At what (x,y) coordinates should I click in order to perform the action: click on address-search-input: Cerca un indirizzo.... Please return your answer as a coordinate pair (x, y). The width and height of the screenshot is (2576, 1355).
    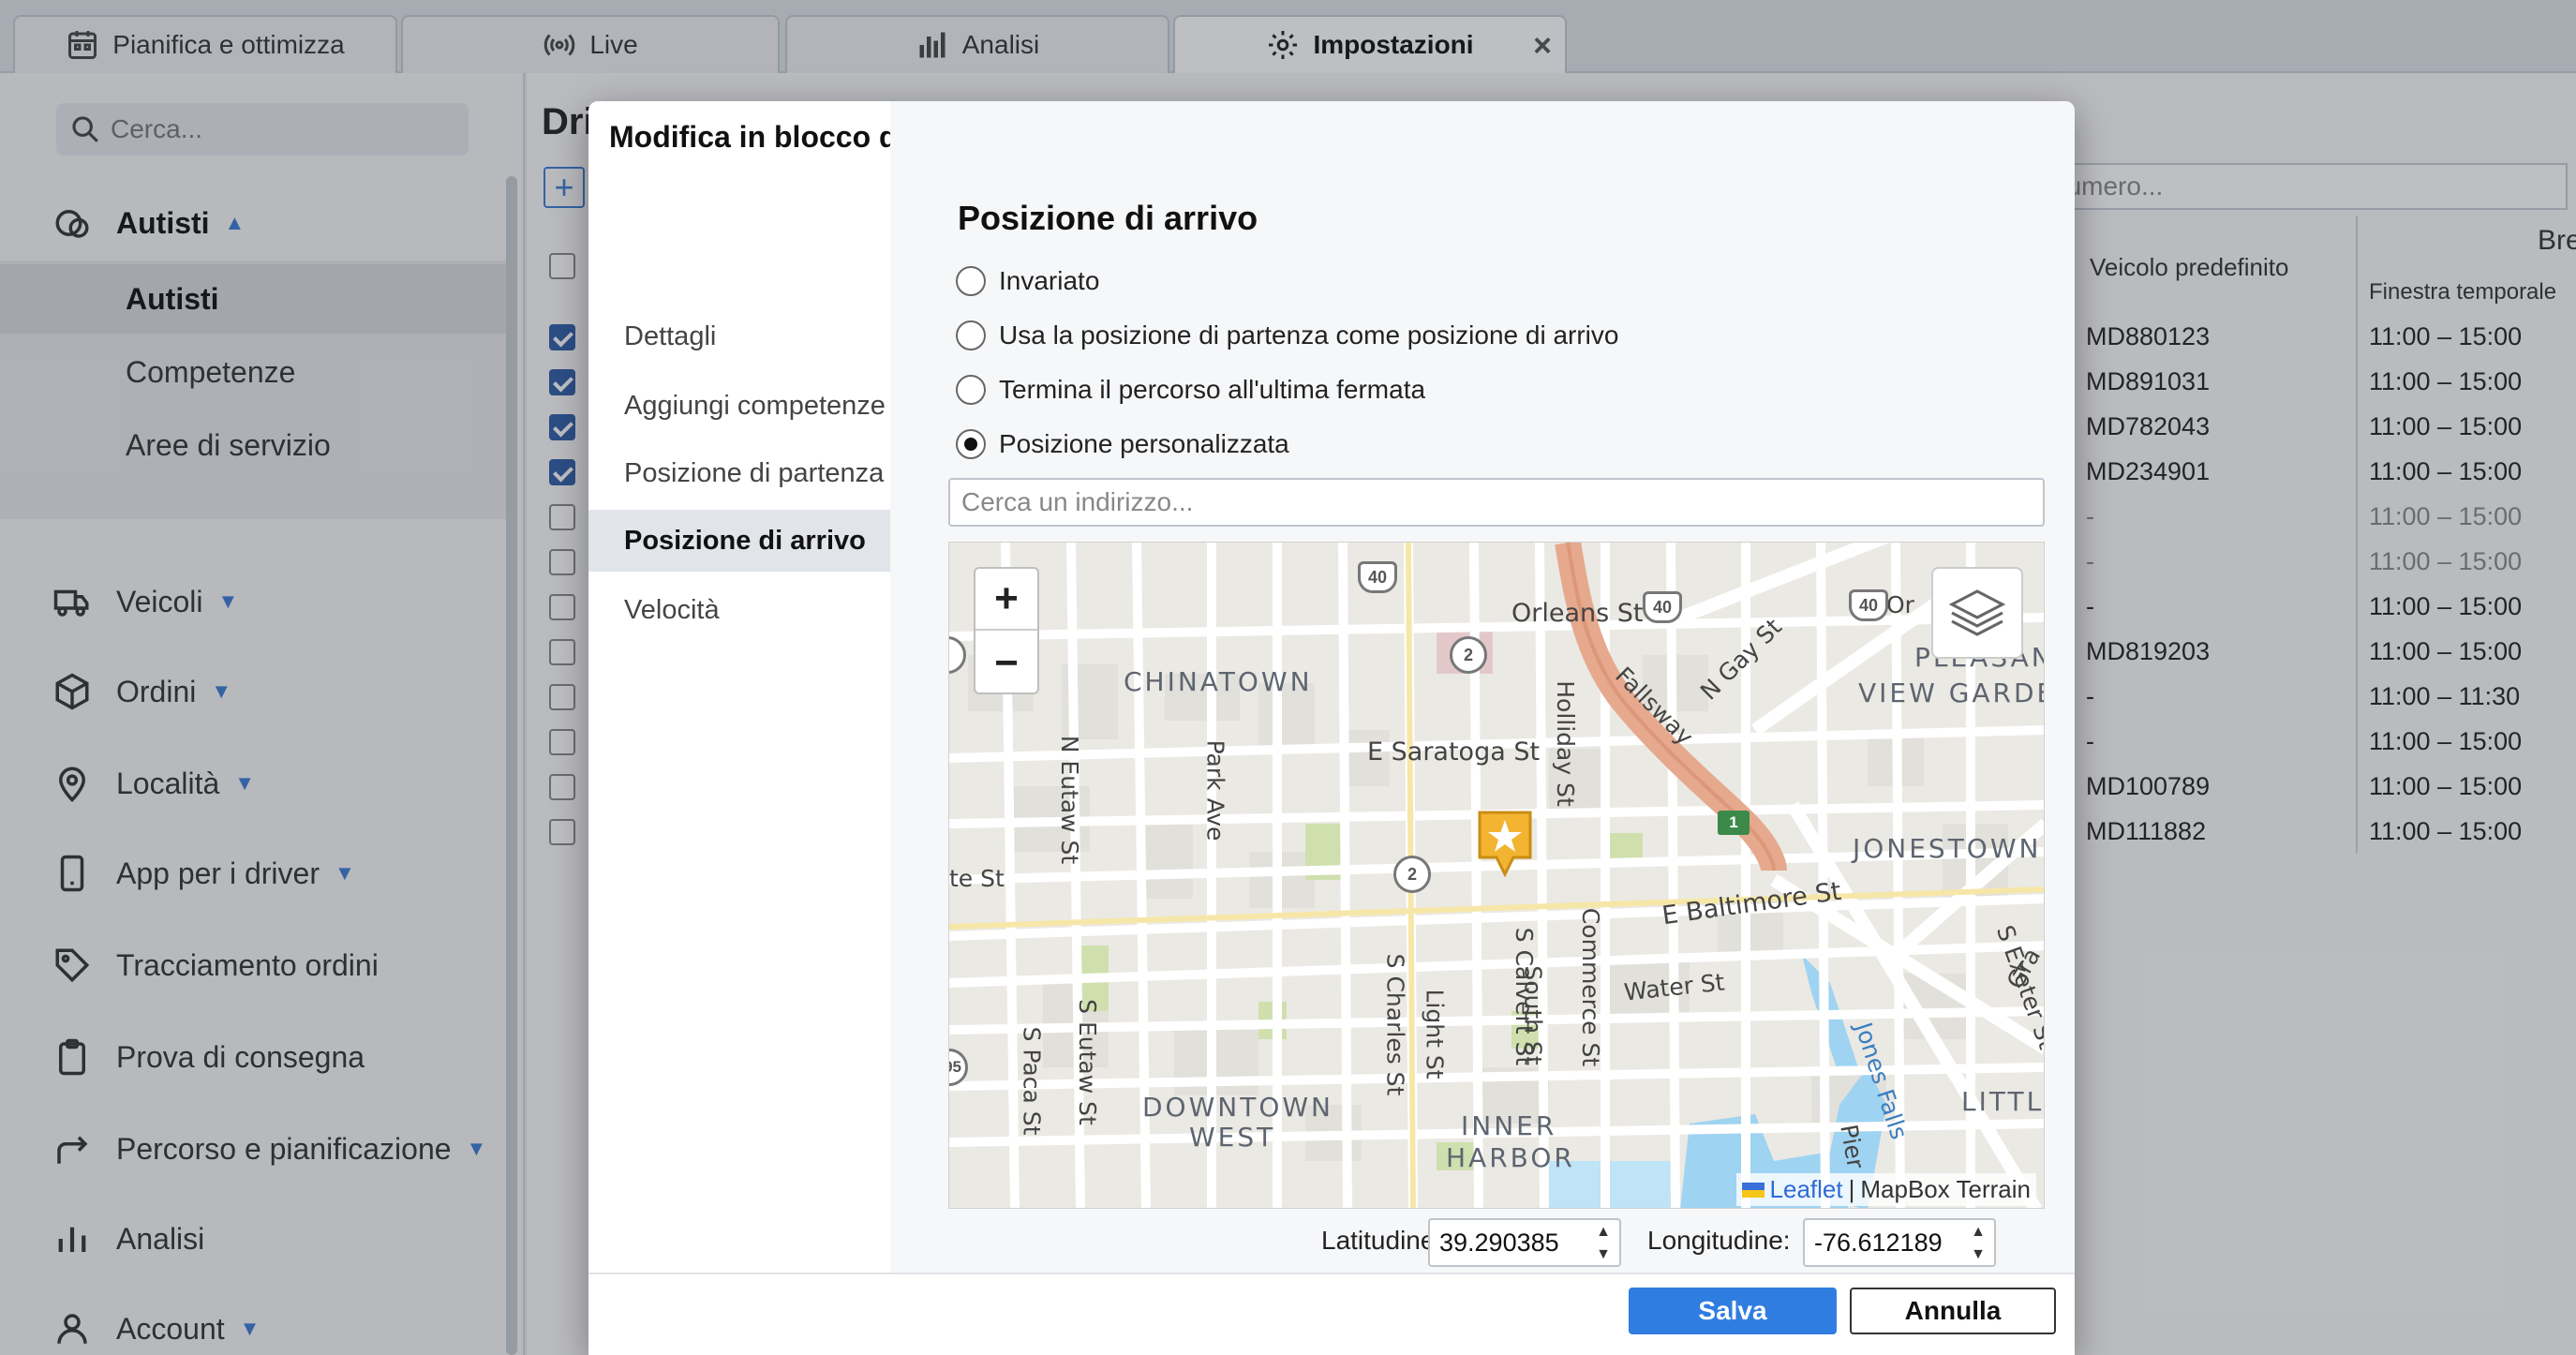
    Looking at the image, I should click on (1496, 503).